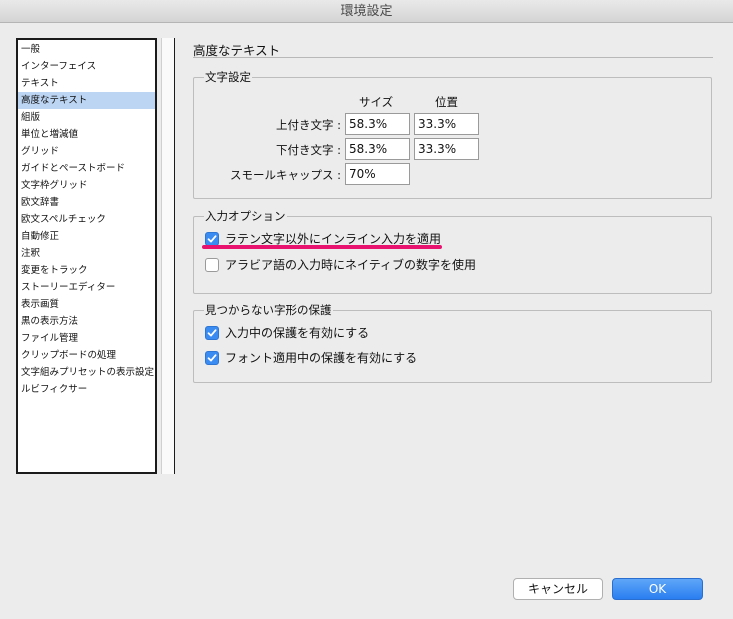 The height and width of the screenshot is (619, 733). What do you see at coordinates (452, 251) in the screenshot?
I see `input-options-group: 入力オプション` at bounding box center [452, 251].